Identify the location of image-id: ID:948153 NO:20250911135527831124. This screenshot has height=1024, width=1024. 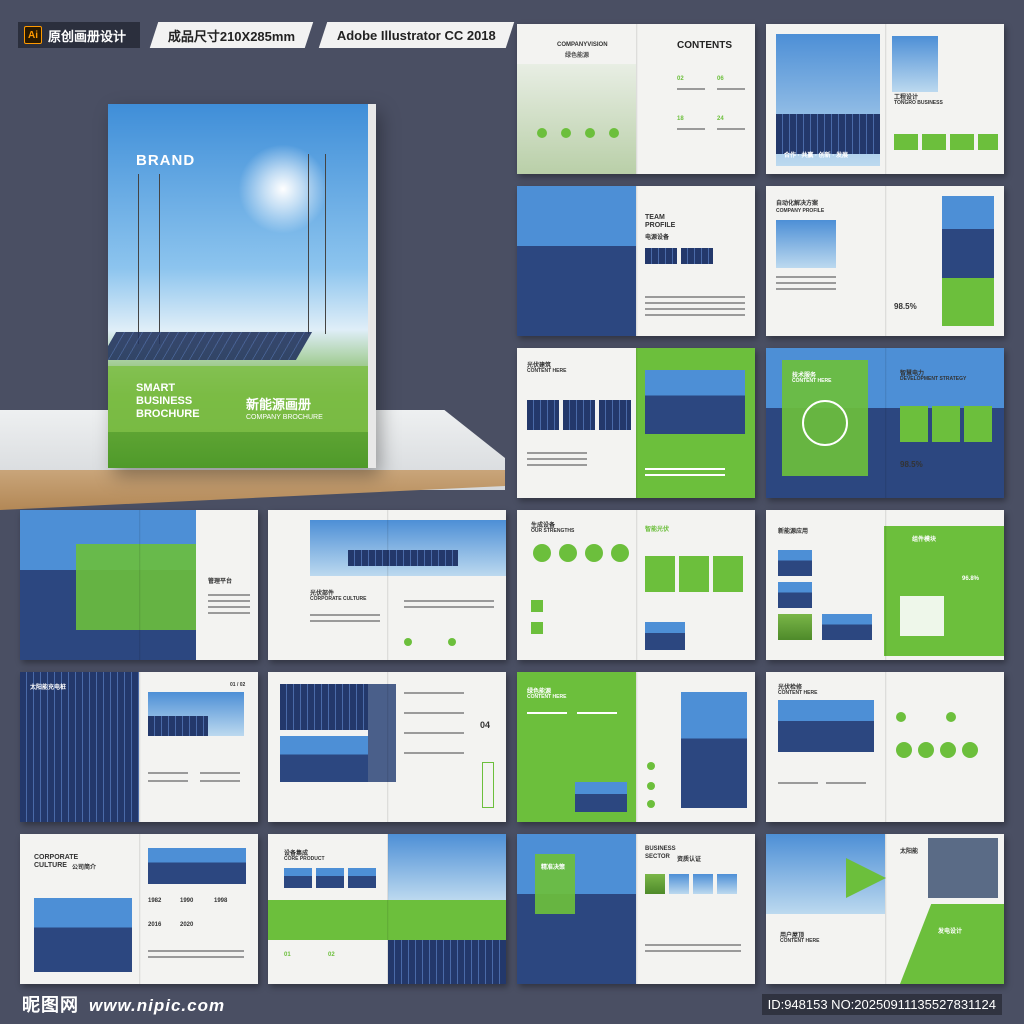
(881, 1004).